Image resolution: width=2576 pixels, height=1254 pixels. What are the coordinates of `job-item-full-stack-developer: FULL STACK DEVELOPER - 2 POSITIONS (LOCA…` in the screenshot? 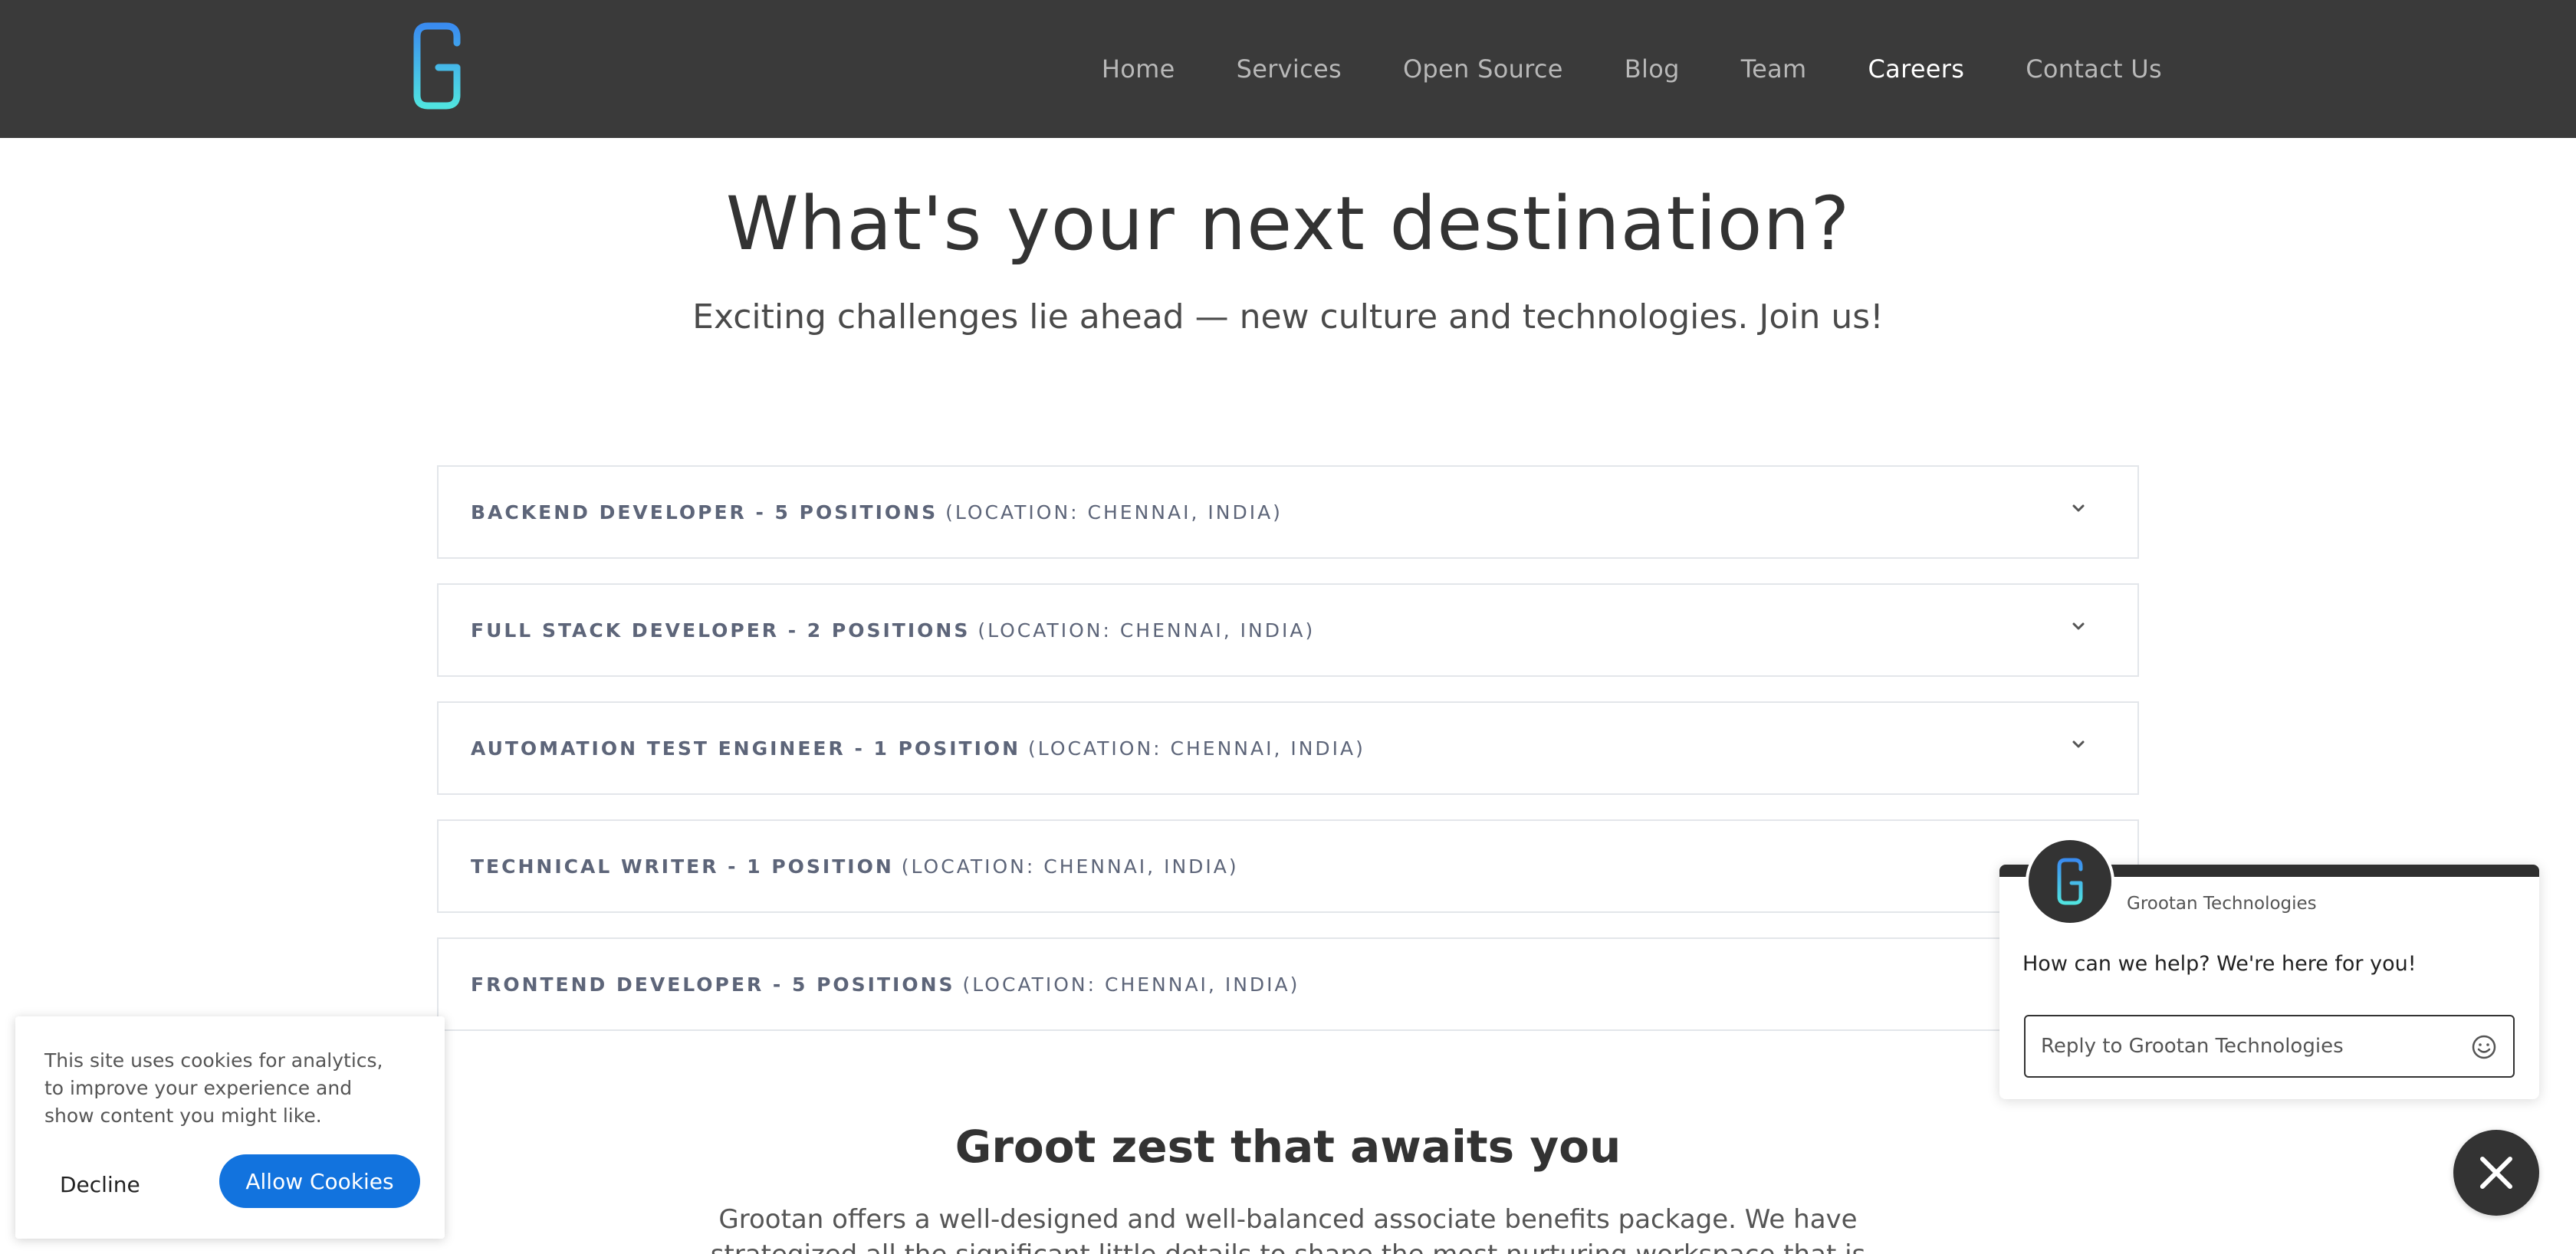 It's located at (1288, 630).